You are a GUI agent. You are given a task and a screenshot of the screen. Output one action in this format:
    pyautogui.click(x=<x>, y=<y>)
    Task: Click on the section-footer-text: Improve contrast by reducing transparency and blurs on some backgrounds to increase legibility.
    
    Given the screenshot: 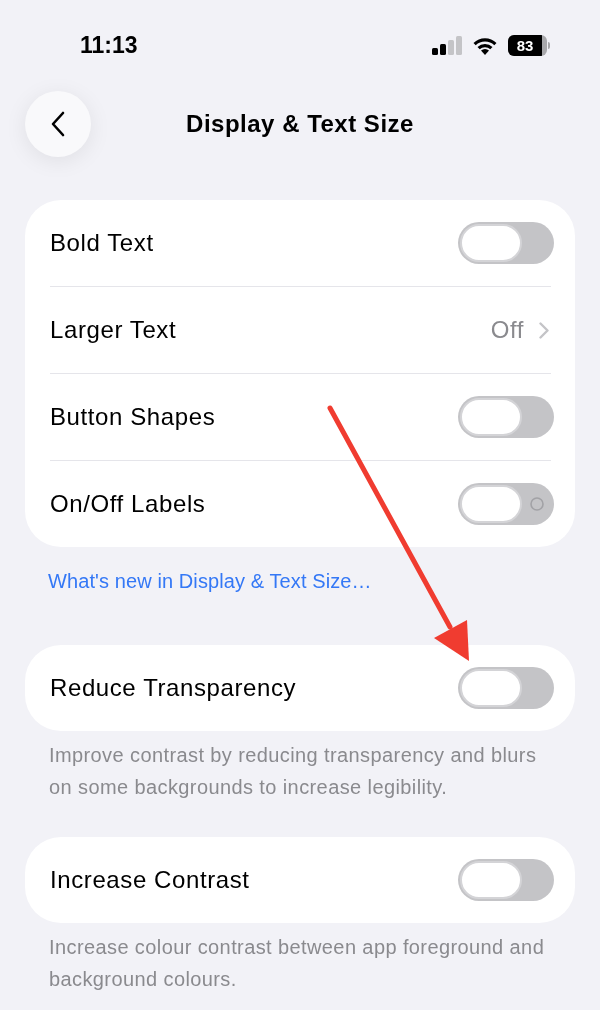 What is the action you would take?
    pyautogui.click(x=293, y=771)
    